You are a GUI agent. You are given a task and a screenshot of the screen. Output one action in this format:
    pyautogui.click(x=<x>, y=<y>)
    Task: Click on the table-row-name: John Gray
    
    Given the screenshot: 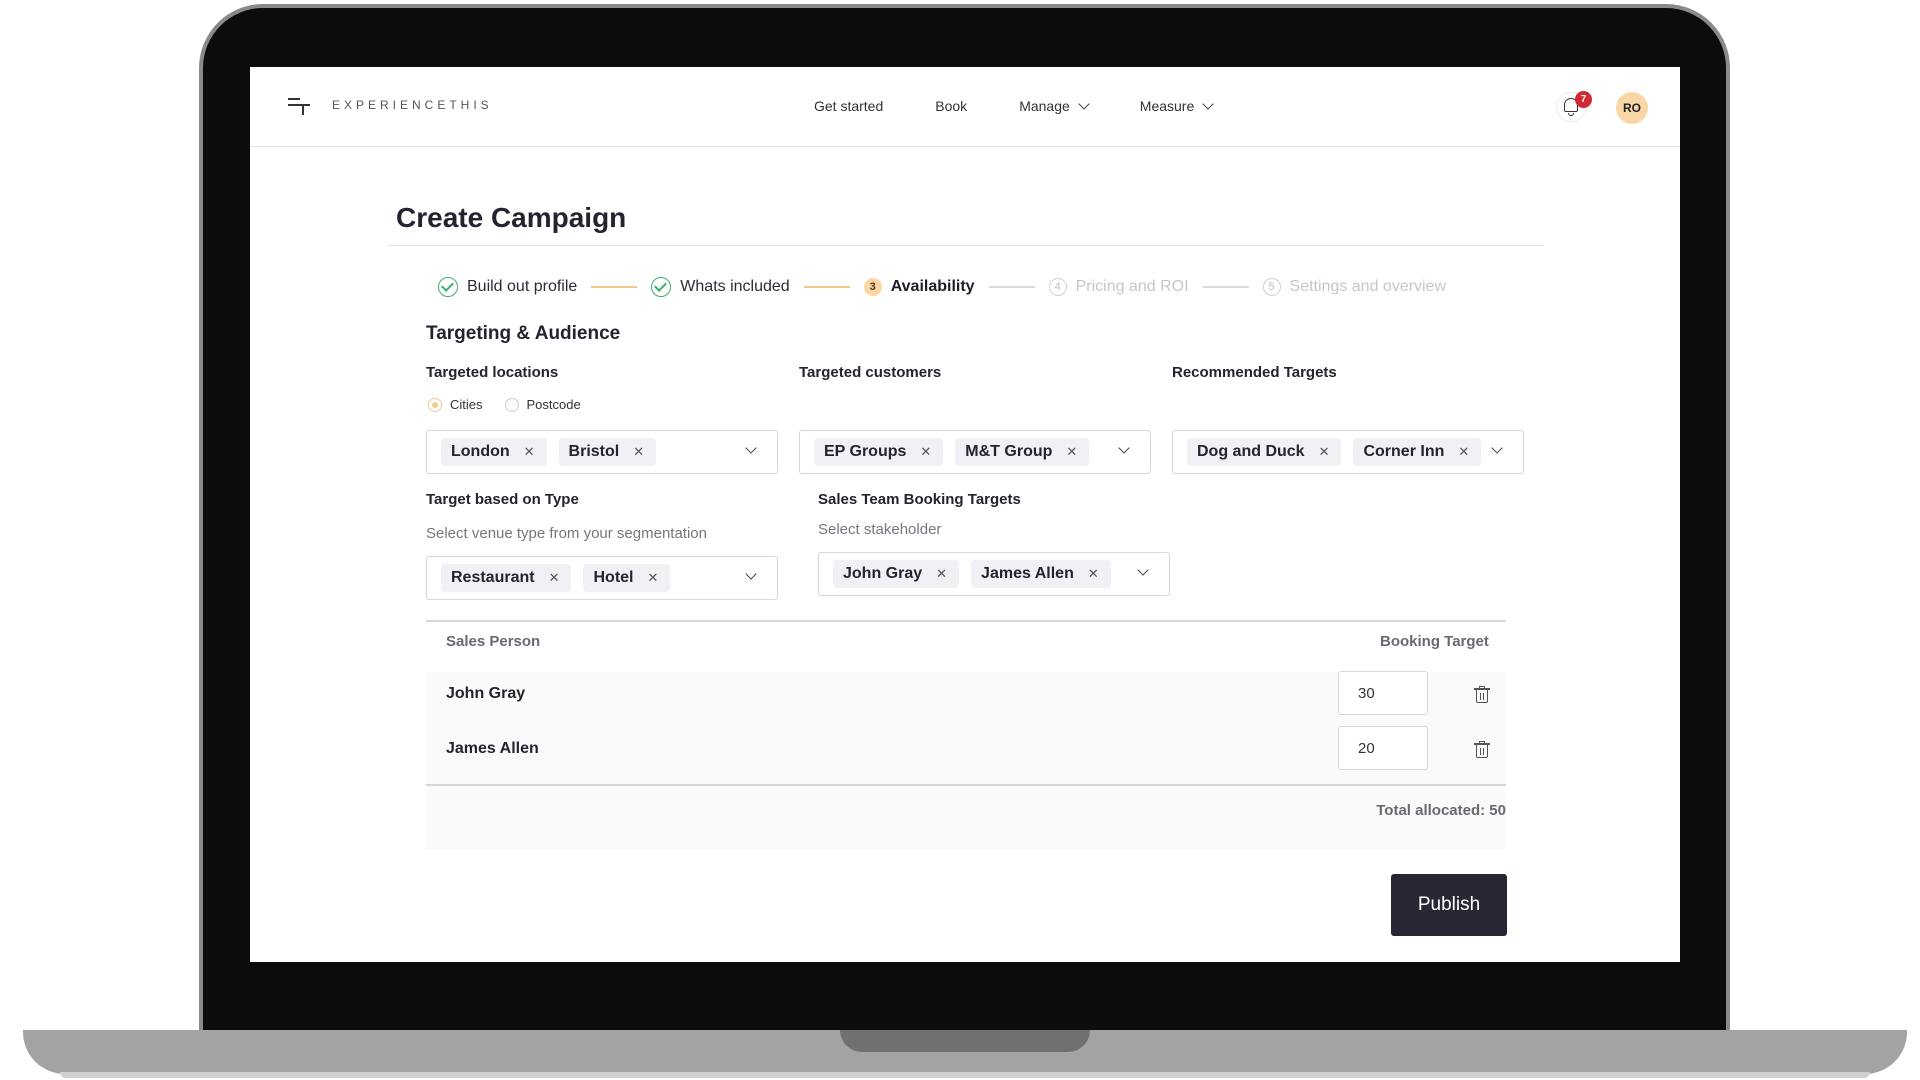 What is the action you would take?
    pyautogui.click(x=486, y=693)
    